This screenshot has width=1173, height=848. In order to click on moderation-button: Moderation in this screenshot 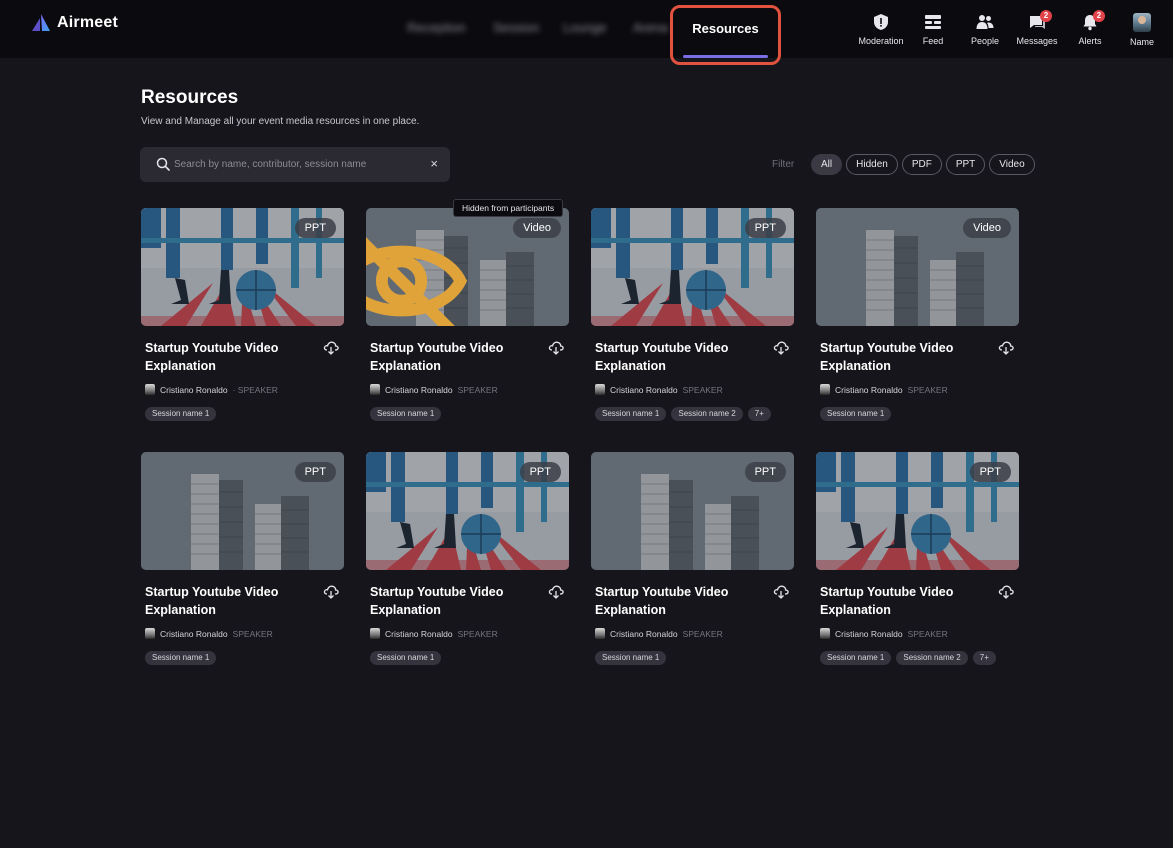, I will do `click(881, 29)`.